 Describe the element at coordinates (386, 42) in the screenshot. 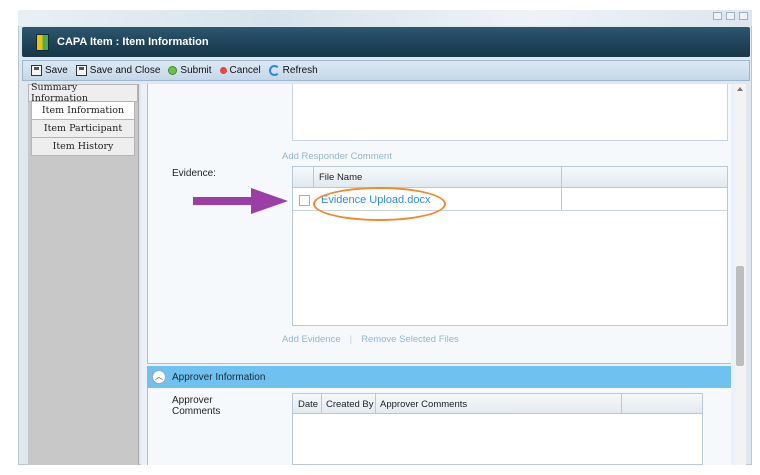

I see `app-header: CAPA Item : Item Information` at that location.